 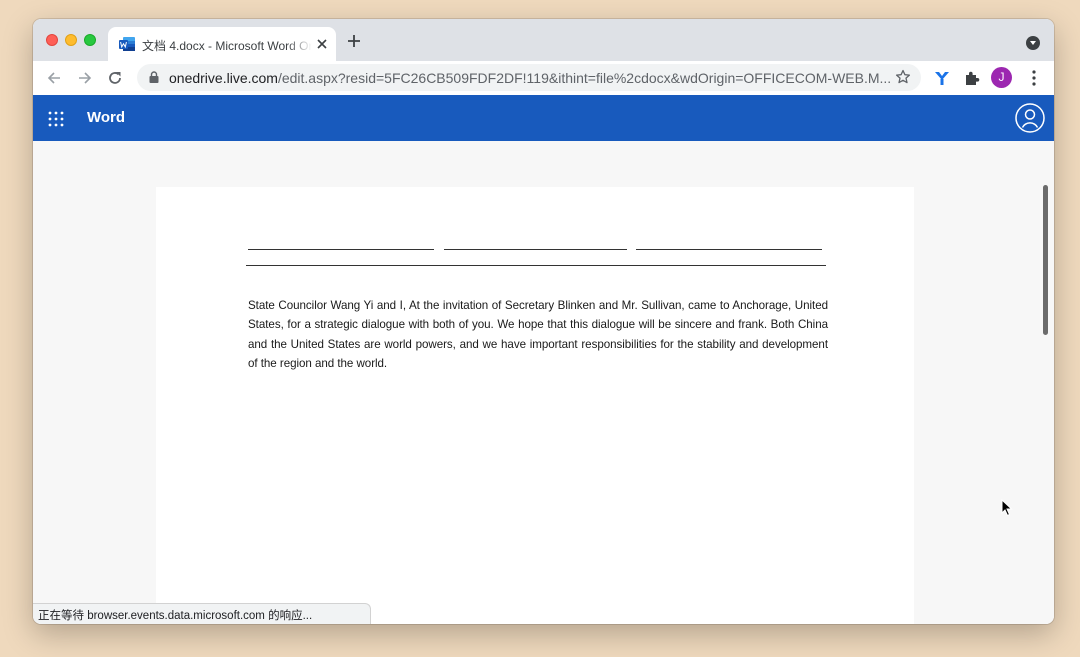 What do you see at coordinates (56, 119) in the screenshot?
I see `waffle-icon` at bounding box center [56, 119].